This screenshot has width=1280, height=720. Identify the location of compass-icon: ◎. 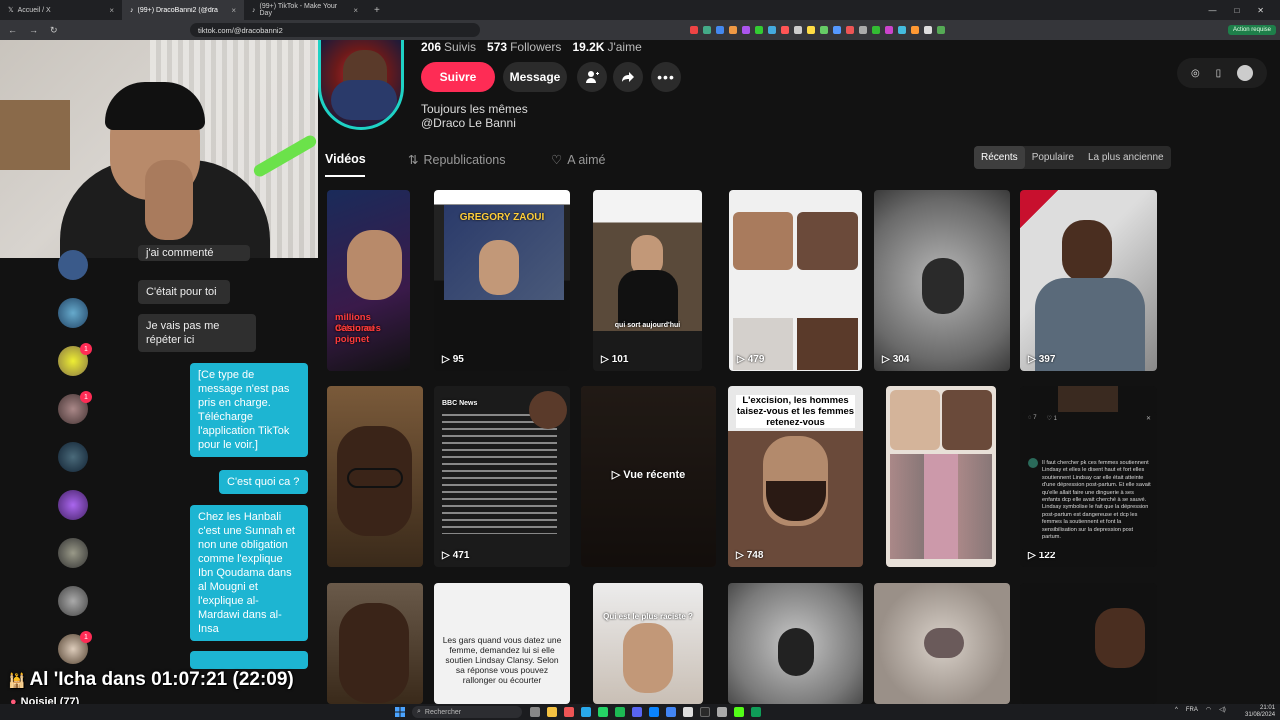
(1195, 73).